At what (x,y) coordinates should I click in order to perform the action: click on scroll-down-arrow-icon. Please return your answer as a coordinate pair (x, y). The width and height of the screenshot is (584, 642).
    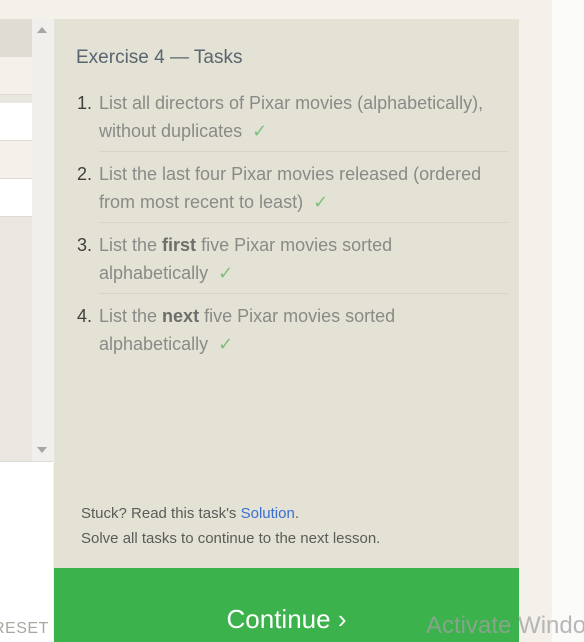
    Looking at the image, I should click on (42, 450).